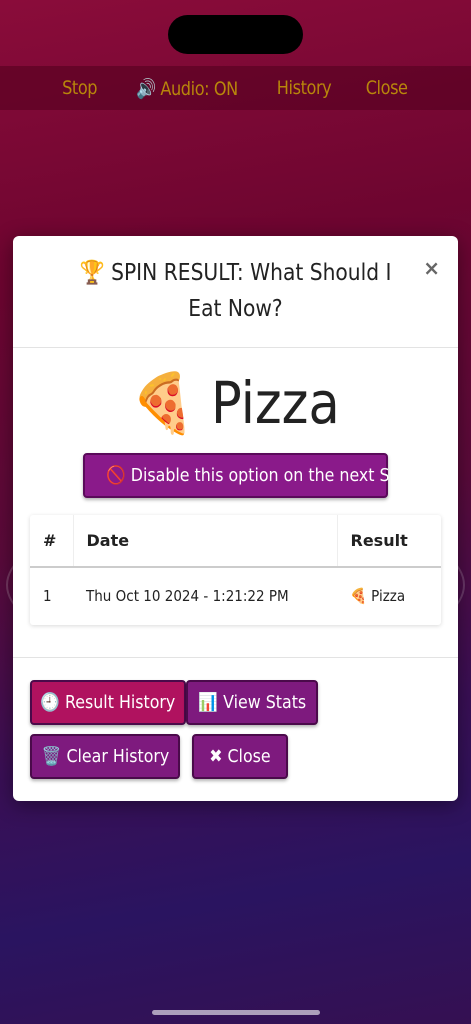 The image size is (471, 1024). What do you see at coordinates (378, 596) in the screenshot?
I see `row-result: 🍕 Pizza` at bounding box center [378, 596].